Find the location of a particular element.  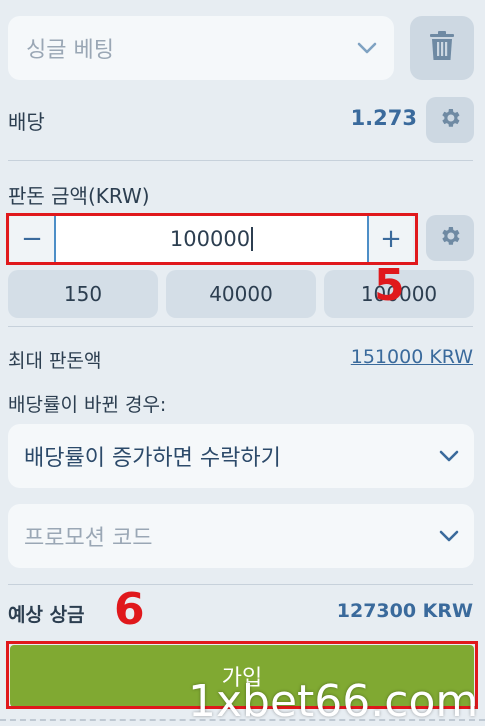

potential-payout-label: 예상 상금 is located at coordinates (46, 615).